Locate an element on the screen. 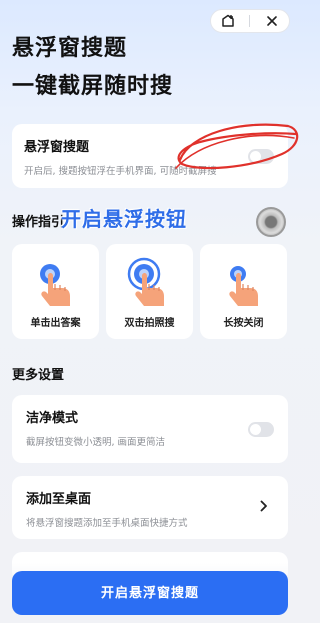 Image resolution: width=320 pixels, height=623 pixels. enable-float-window-button: 开启悬浮窗搜题 is located at coordinates (150, 593).